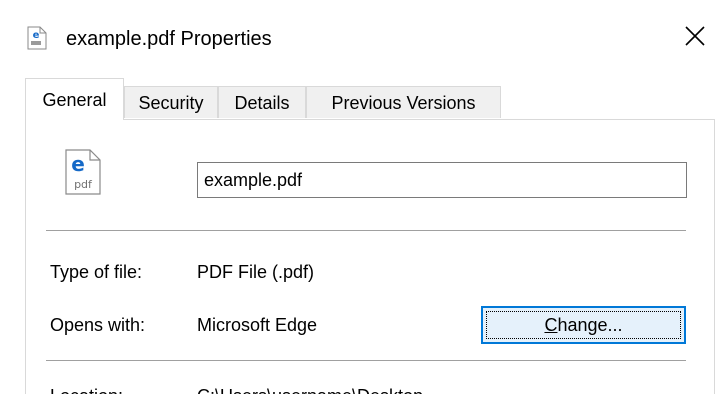  I want to click on tab-security: Security, so click(171, 102).